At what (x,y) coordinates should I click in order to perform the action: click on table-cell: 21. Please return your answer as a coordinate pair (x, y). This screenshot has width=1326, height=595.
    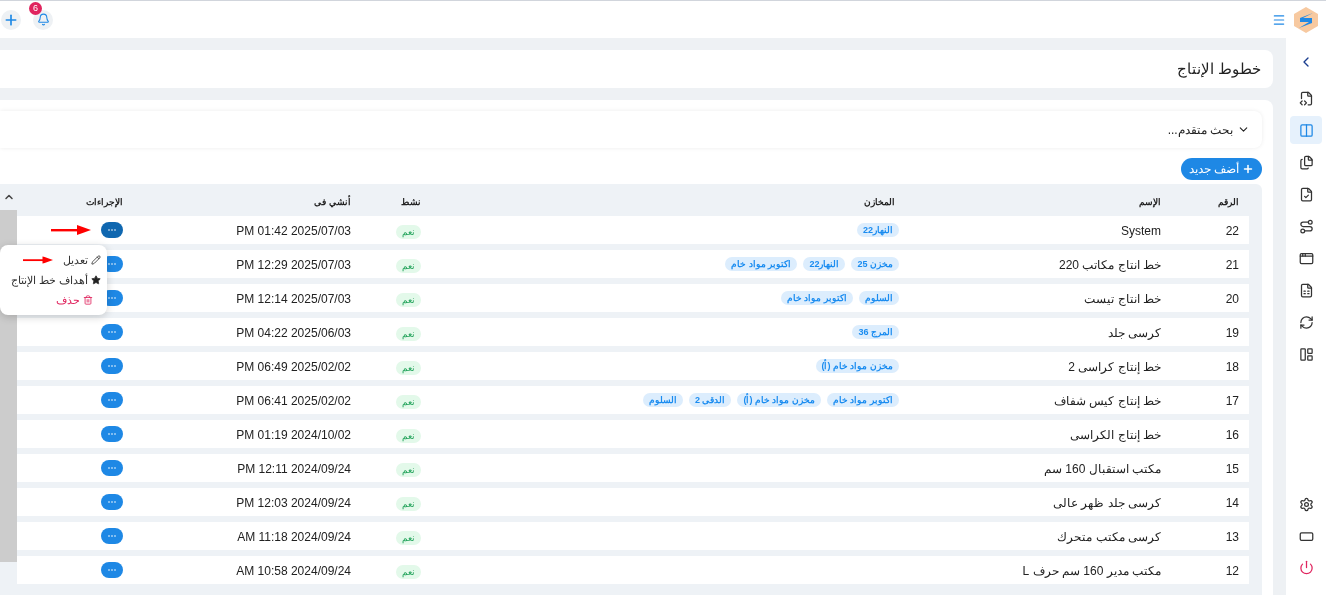
    Looking at the image, I should click on (1232, 265).